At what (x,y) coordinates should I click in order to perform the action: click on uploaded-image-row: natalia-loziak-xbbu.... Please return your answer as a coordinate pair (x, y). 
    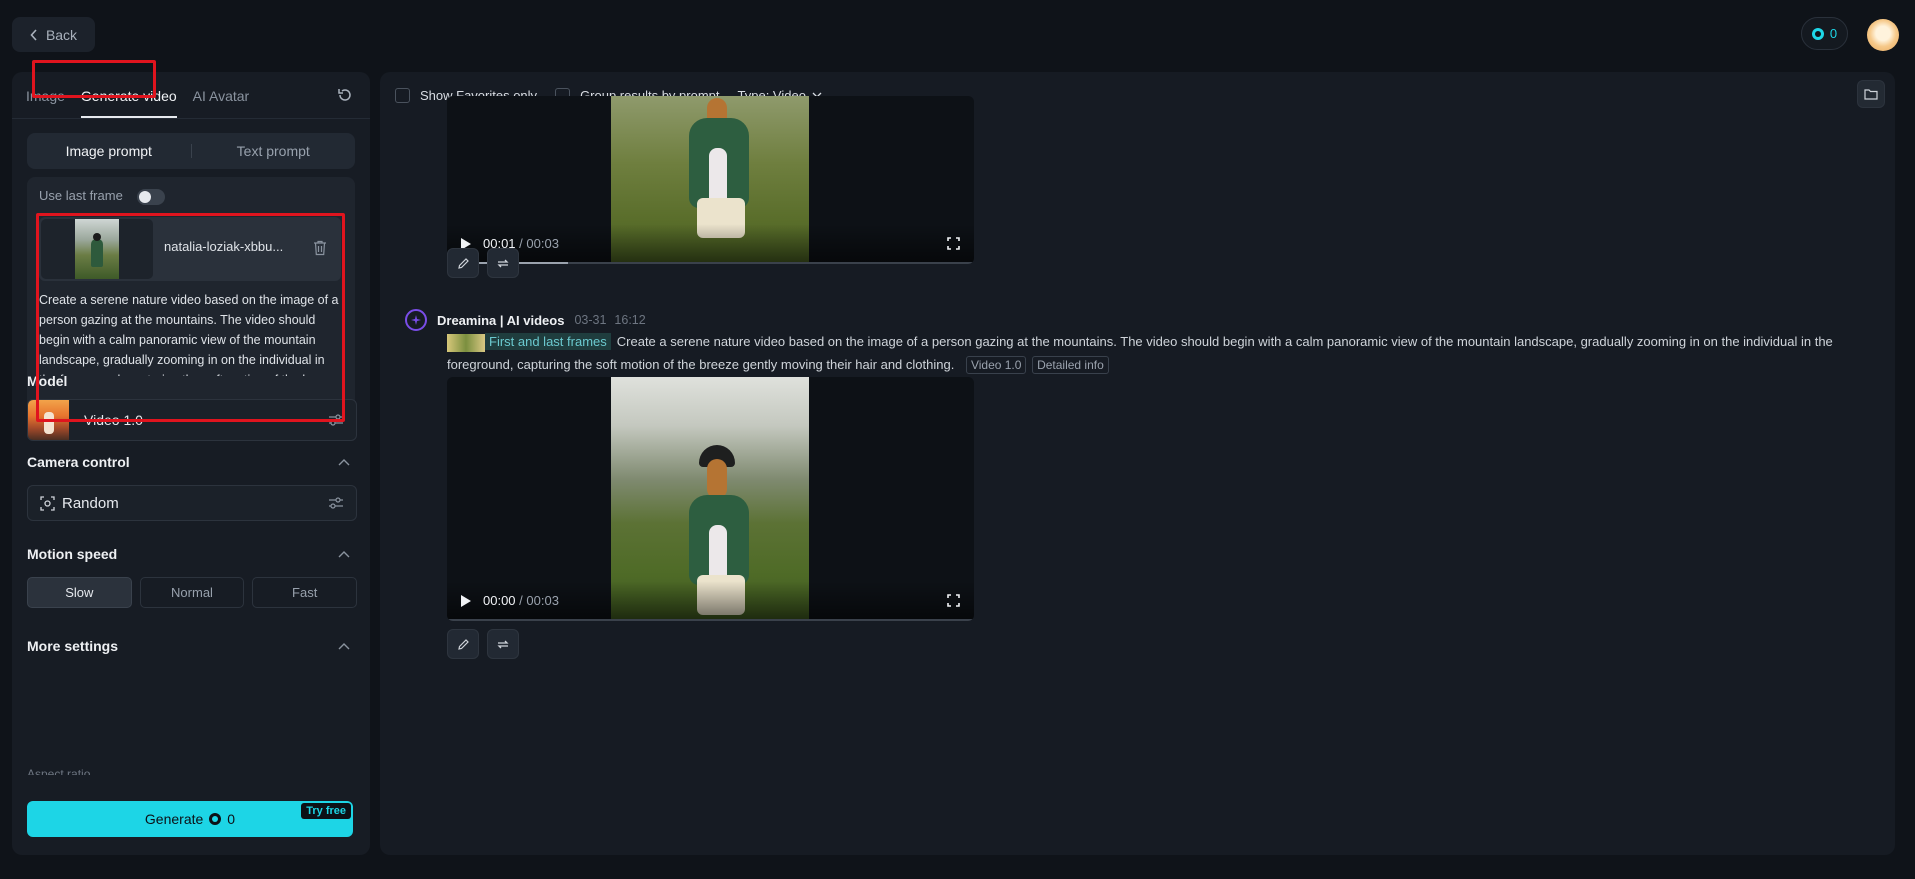
    Looking at the image, I should click on (190, 249).